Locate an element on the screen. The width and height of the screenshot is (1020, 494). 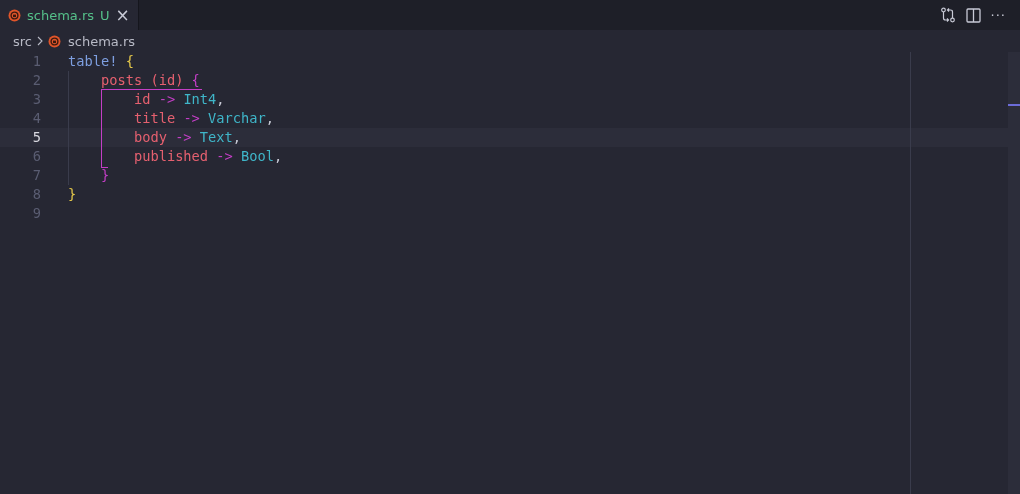
close-icon: × is located at coordinates (122, 15).